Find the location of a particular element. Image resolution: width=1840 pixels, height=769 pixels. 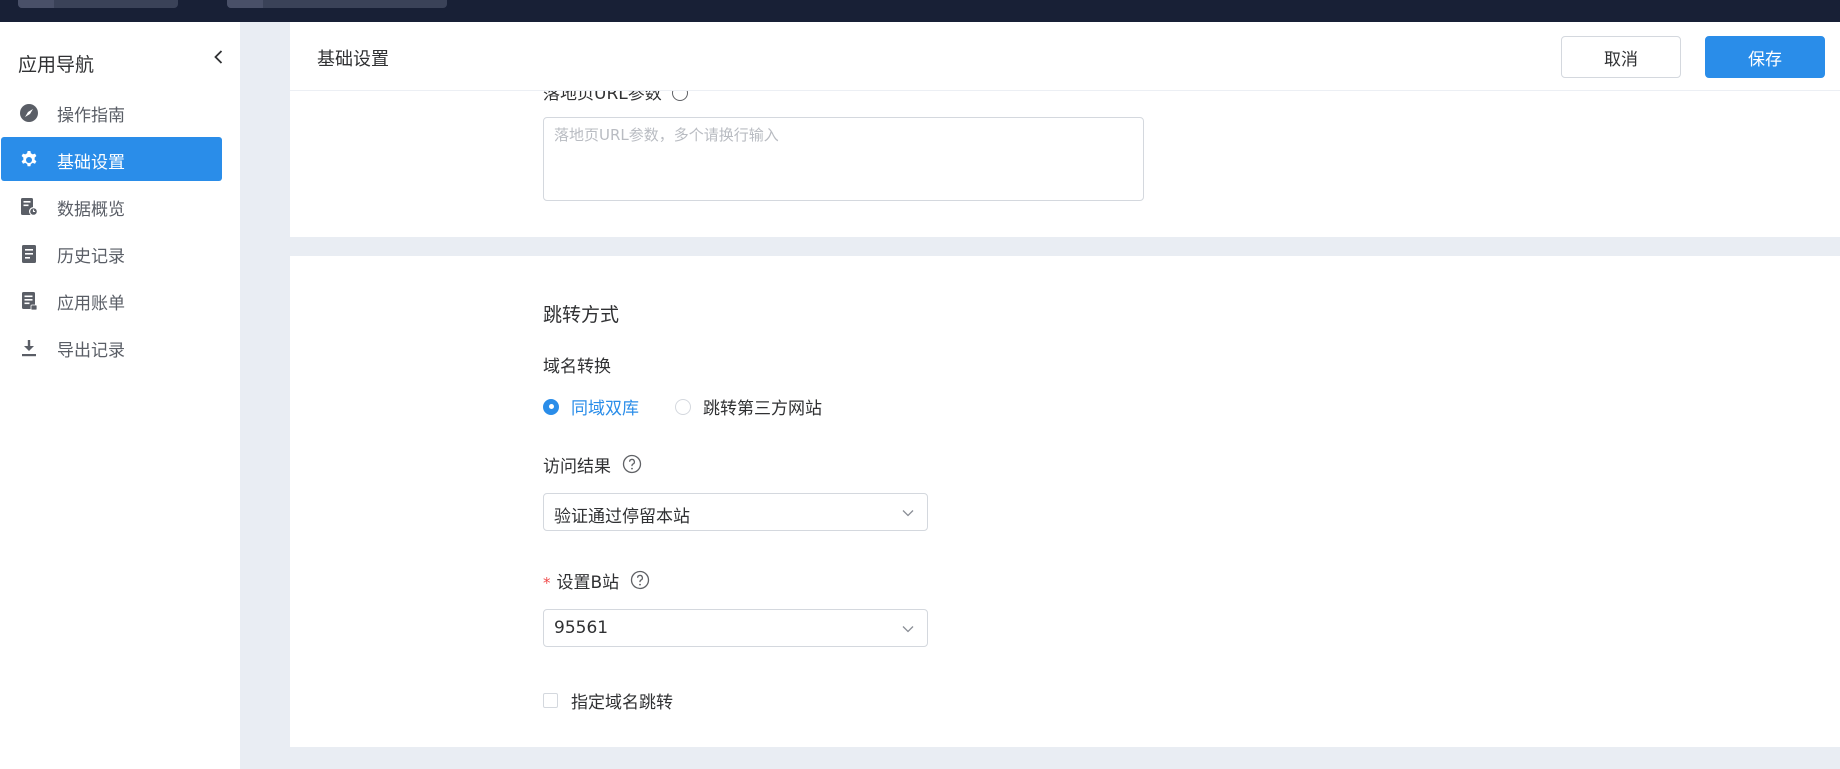

download-icon is located at coordinates (29, 348).